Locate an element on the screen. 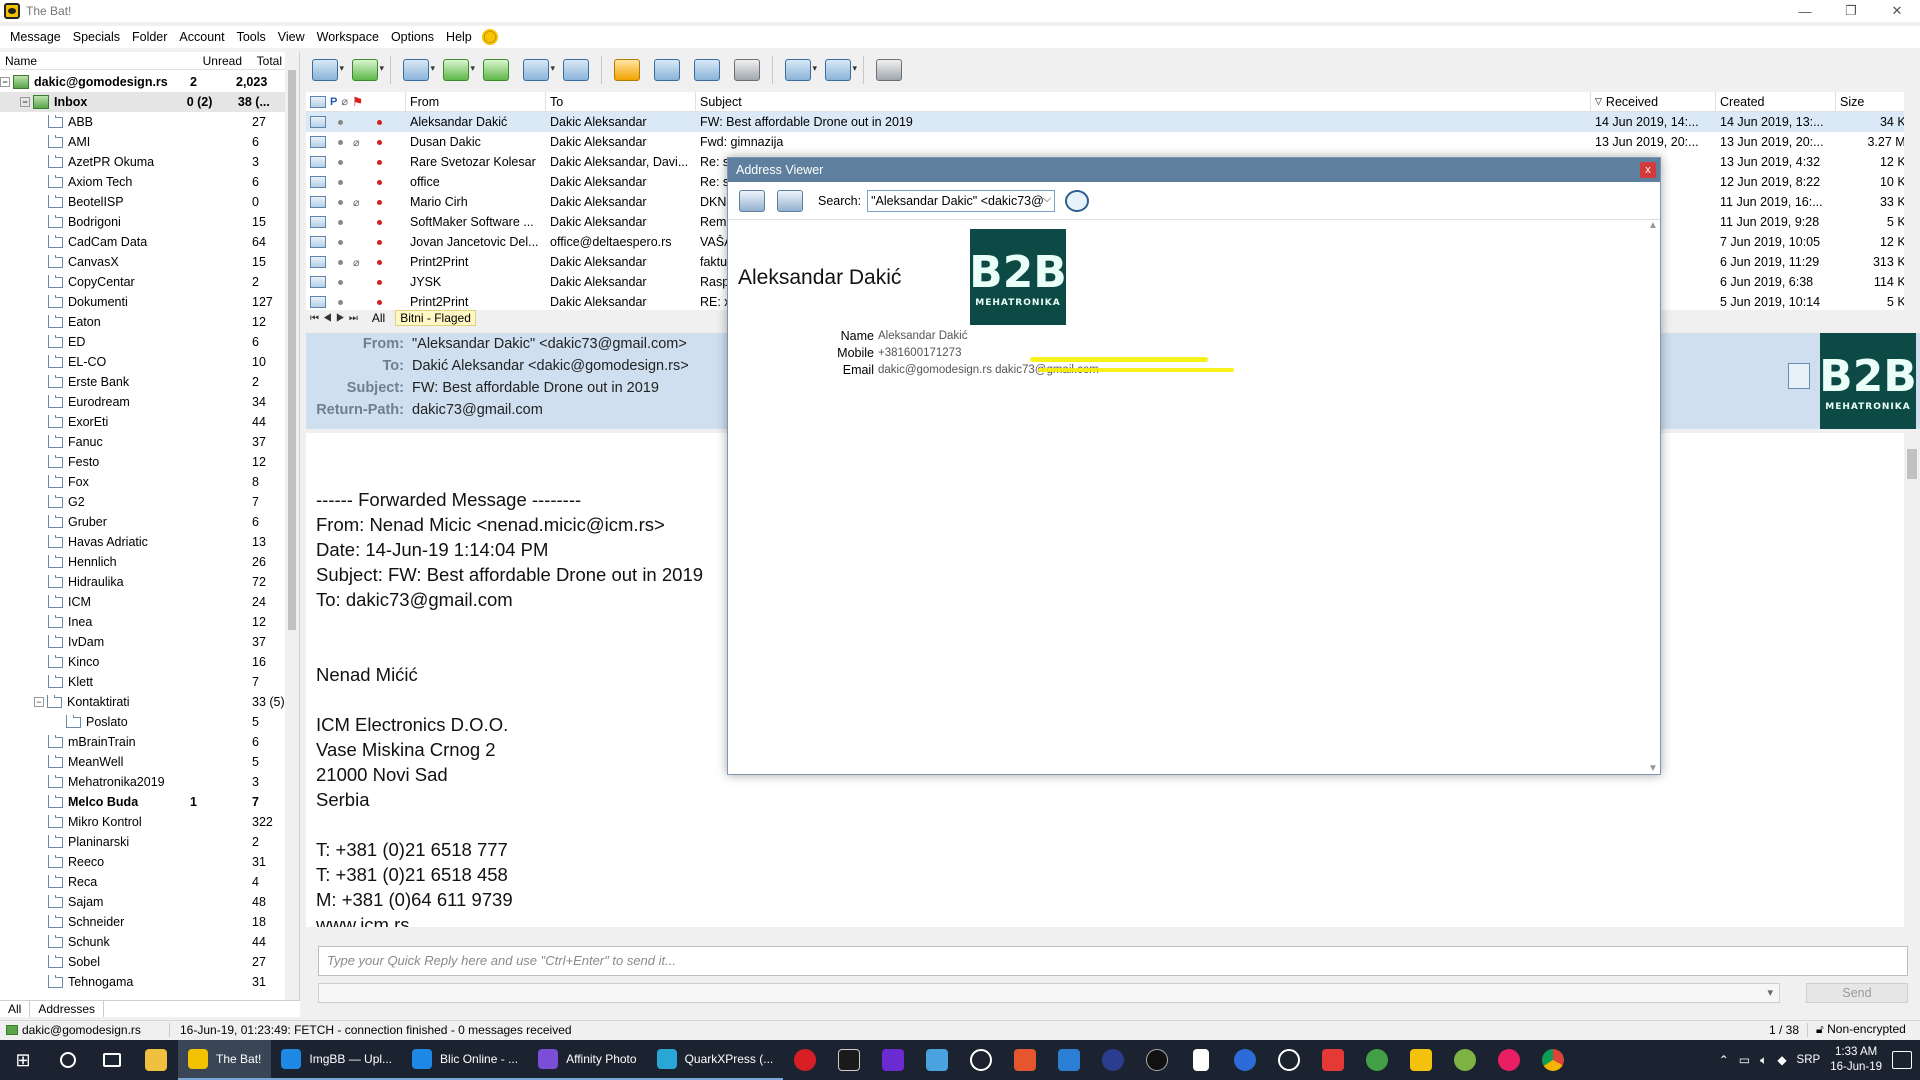 This screenshot has height=1080, width=1920. pen-app-icon is located at coordinates (1157, 1060).